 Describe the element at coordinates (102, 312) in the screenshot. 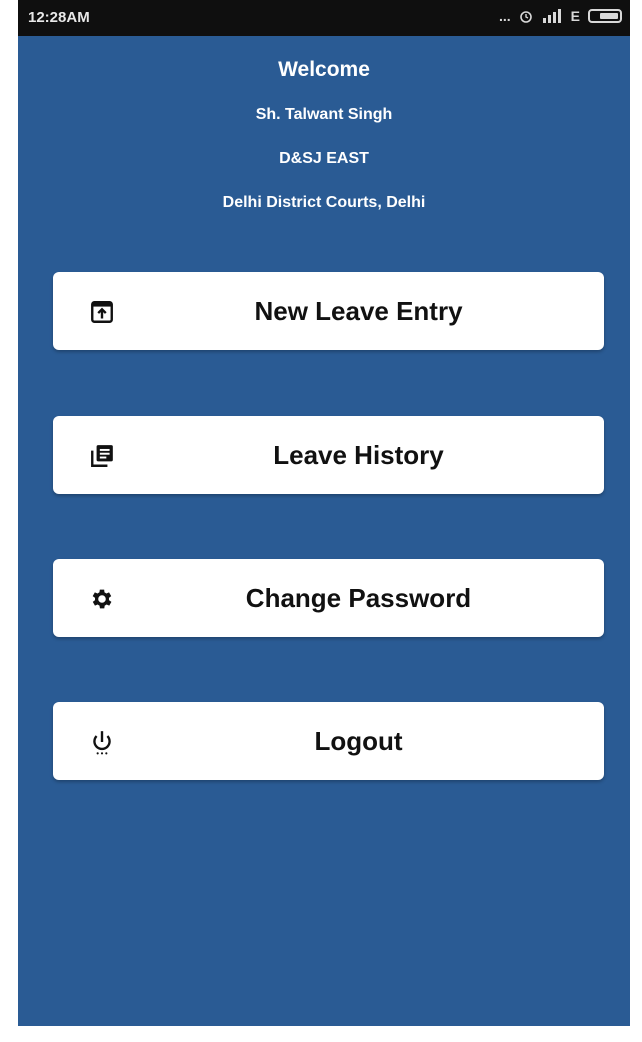

I see `upload-box-icon` at that location.